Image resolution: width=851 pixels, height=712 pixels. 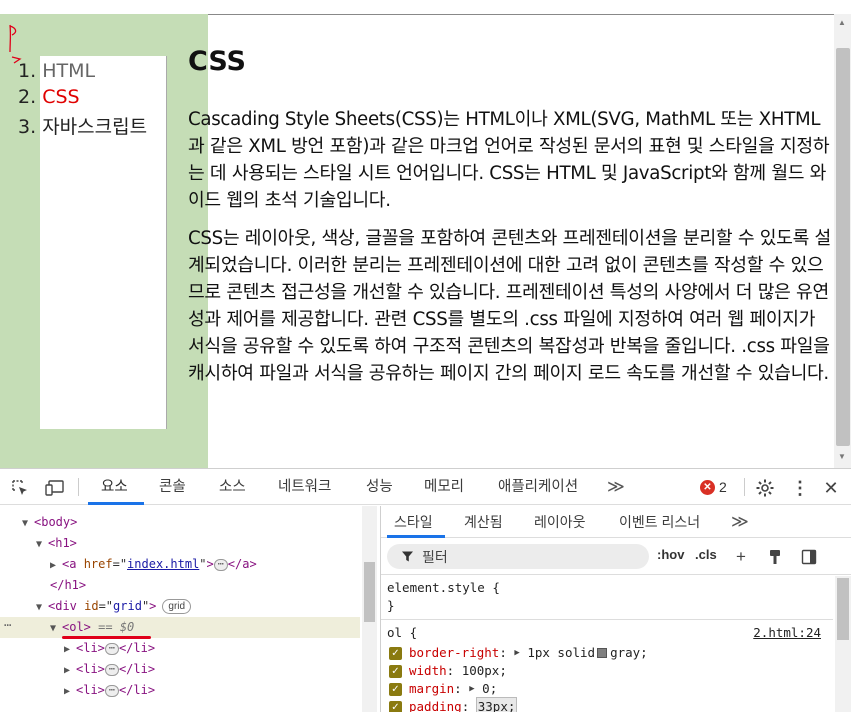 What do you see at coordinates (670, 554) in the screenshot?
I see `hover-state-button: :hov` at bounding box center [670, 554].